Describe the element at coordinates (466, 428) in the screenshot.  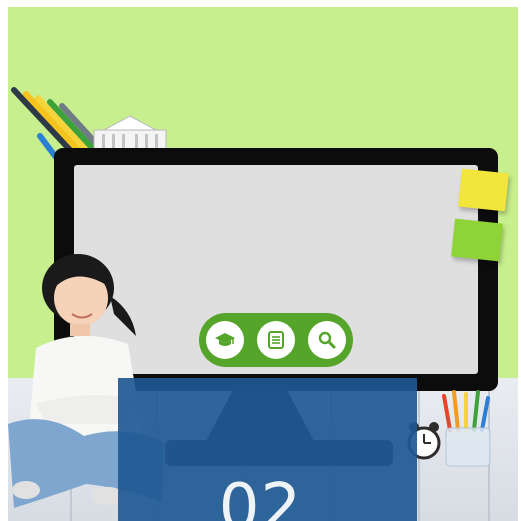
I see `pencil-cup-illustration` at that location.